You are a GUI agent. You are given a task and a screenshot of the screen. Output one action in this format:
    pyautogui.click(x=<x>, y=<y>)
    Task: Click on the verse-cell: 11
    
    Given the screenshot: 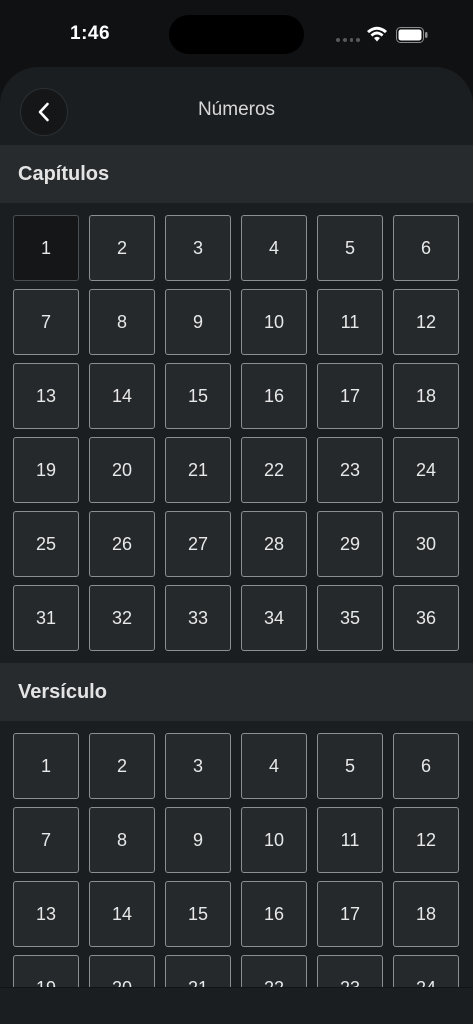 What is the action you would take?
    pyautogui.click(x=350, y=840)
    